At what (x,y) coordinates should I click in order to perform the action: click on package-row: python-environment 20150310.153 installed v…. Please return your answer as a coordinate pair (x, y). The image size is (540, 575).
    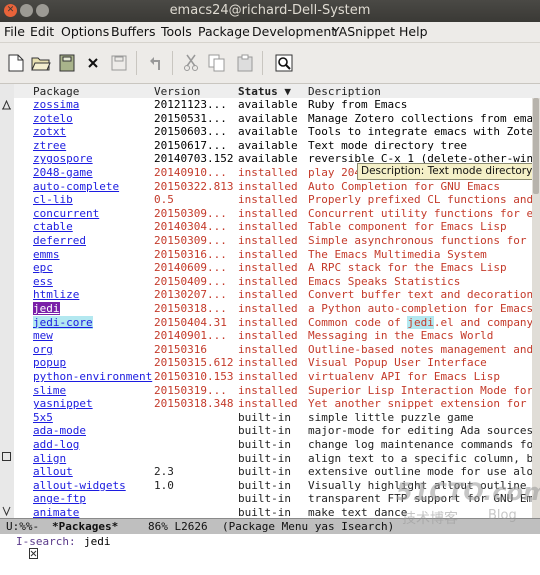
    Looking at the image, I should click on (273, 377).